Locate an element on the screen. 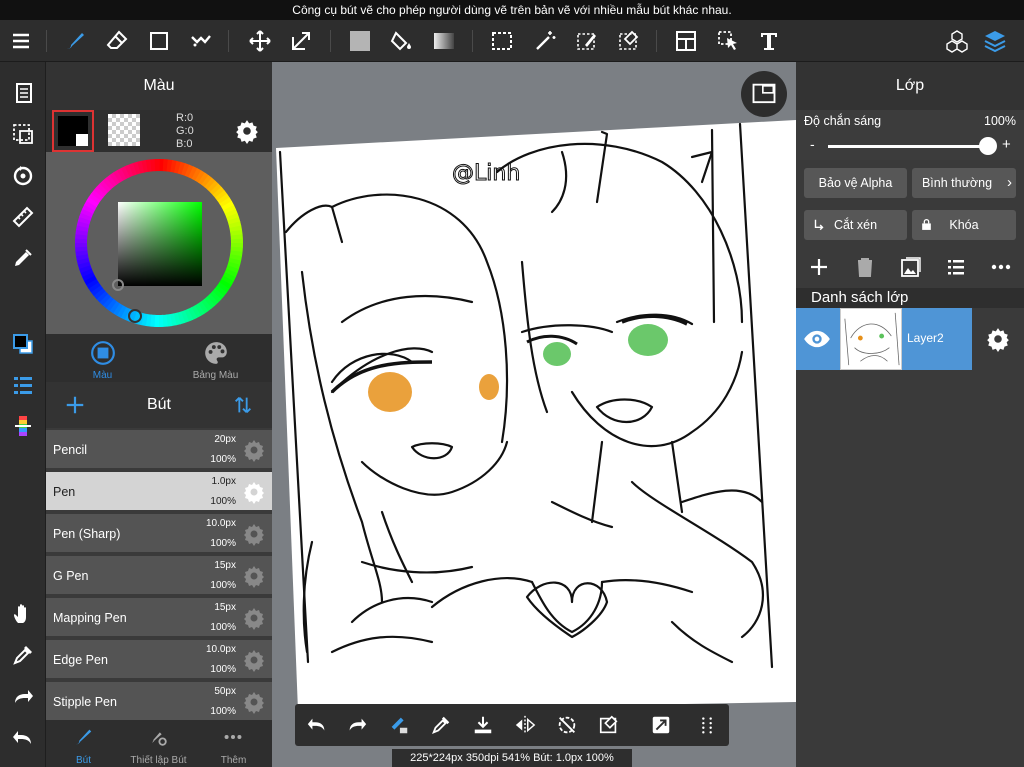  clipping-button: Cắt xén is located at coordinates (855, 225).